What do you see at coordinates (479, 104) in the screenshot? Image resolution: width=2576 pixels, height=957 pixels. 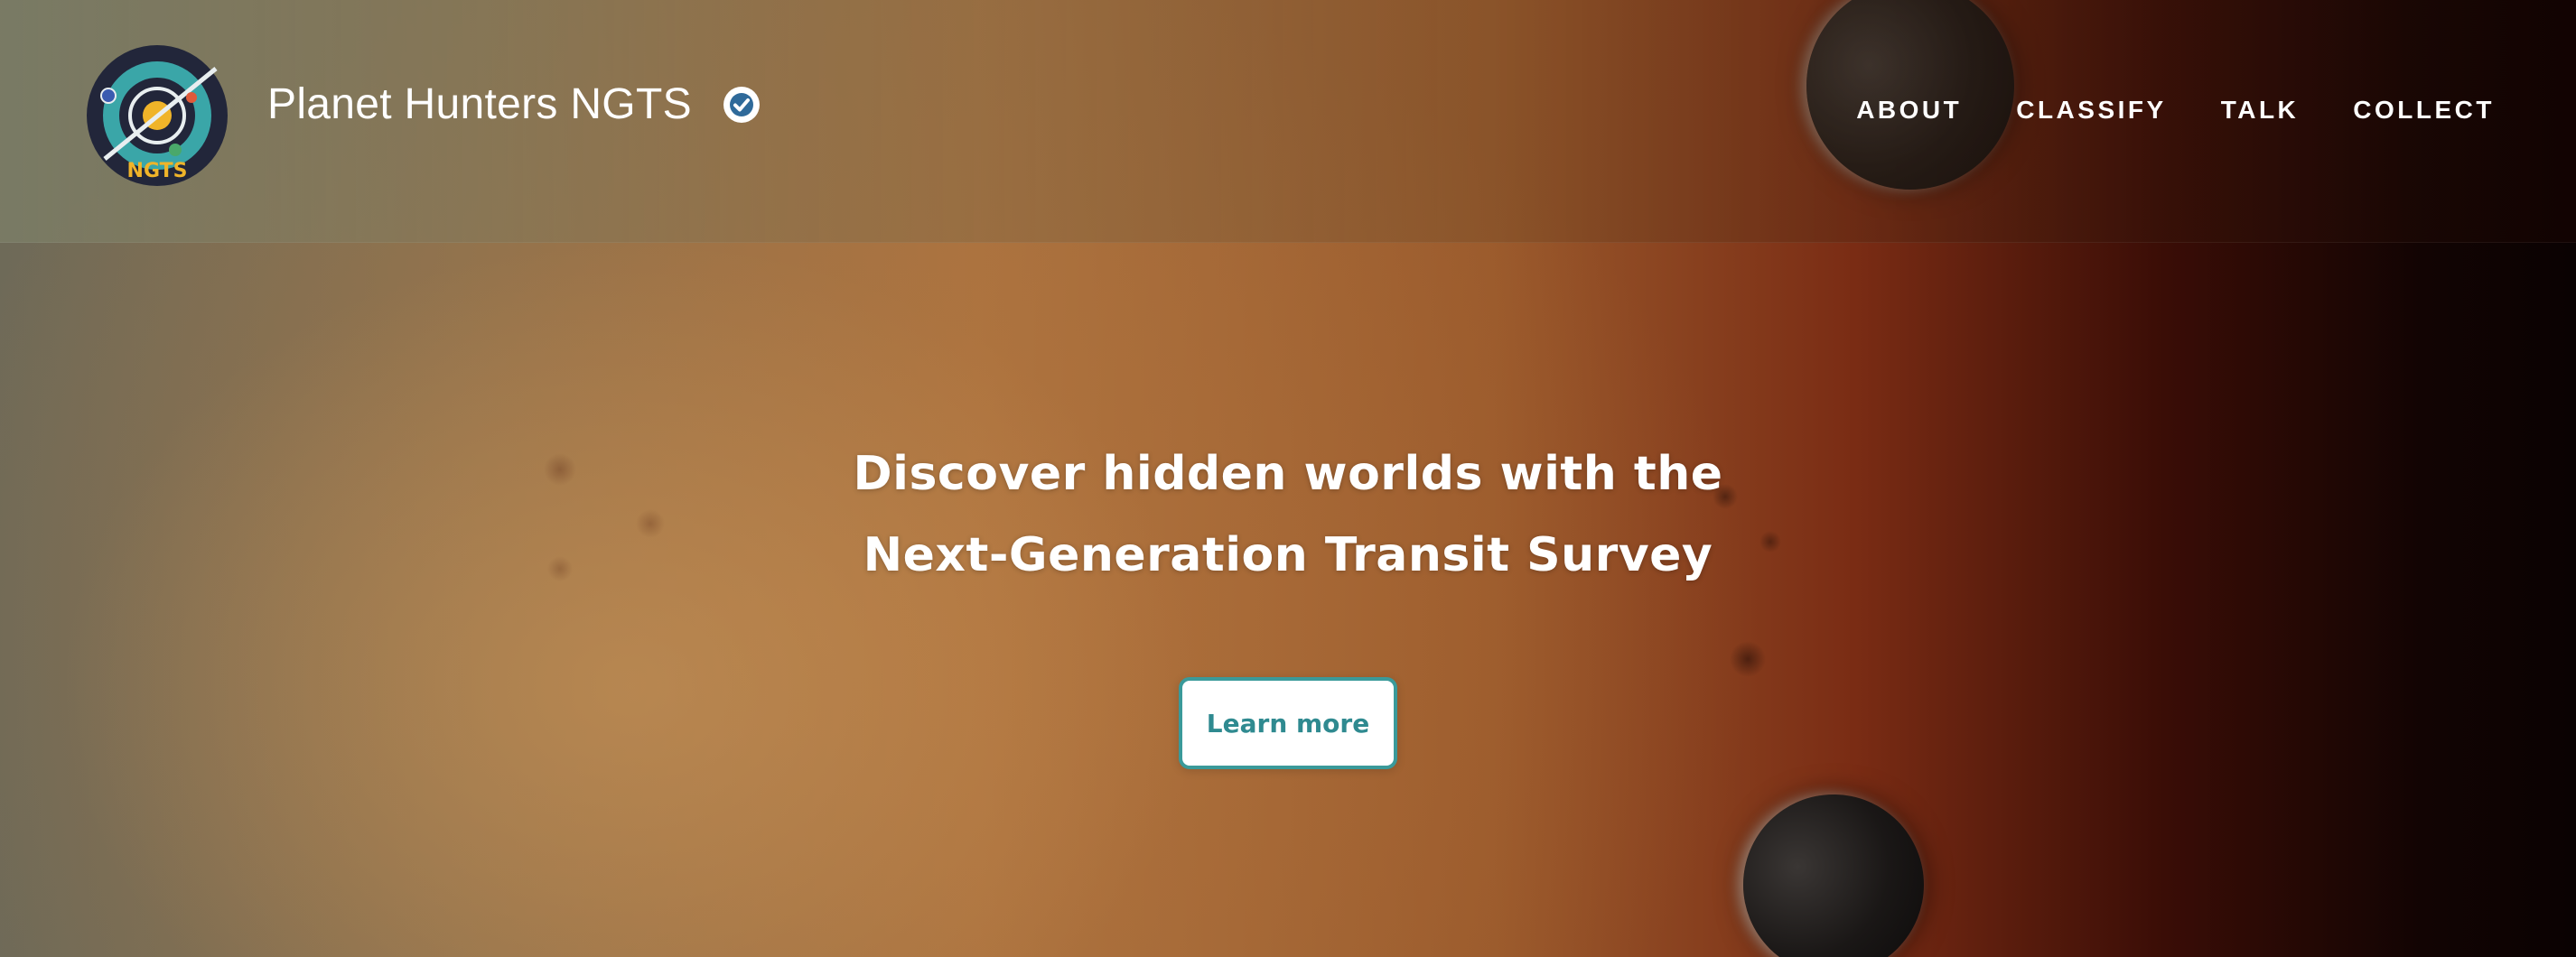 I see `project-title: Planet Hunters NGTS` at bounding box center [479, 104].